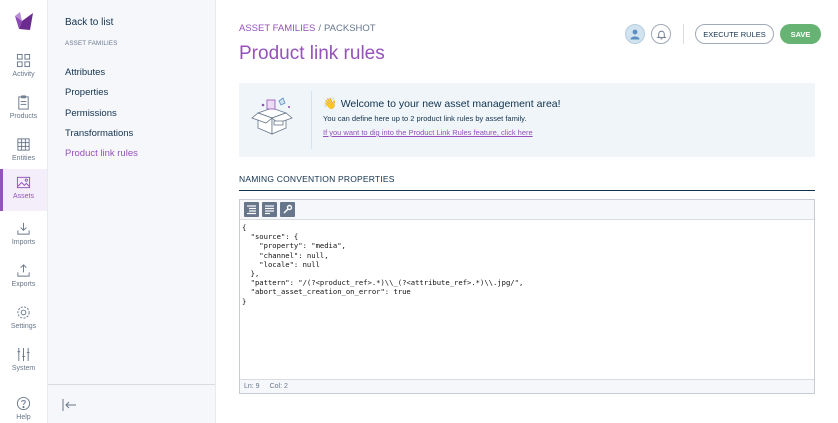  Describe the element at coordinates (23, 284) in the screenshot. I see `nav-label-exports: Exports` at that location.